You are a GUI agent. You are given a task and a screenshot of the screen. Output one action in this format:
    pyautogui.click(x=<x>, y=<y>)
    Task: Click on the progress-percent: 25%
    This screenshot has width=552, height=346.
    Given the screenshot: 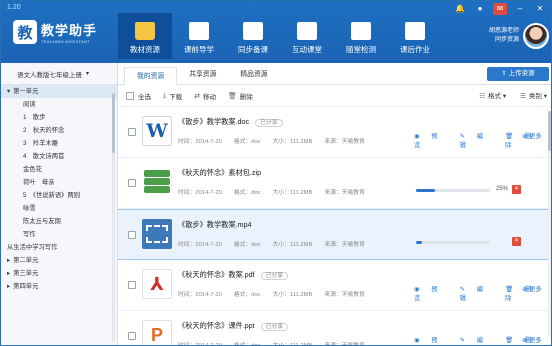 What is the action you would take?
    pyautogui.click(x=502, y=189)
    